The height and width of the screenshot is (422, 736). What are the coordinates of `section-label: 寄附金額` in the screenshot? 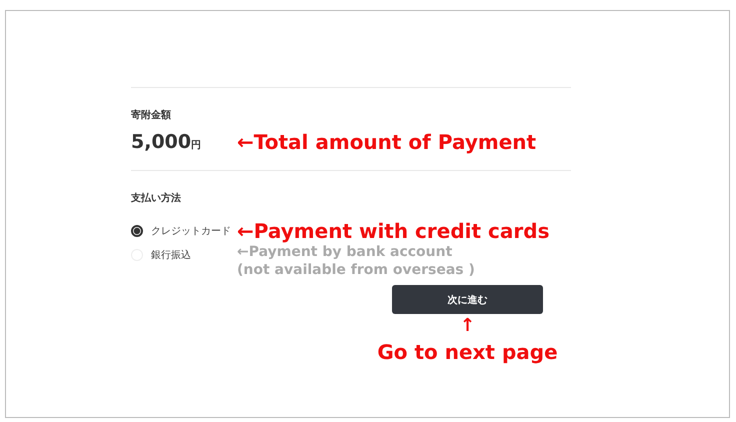 It's located at (151, 115).